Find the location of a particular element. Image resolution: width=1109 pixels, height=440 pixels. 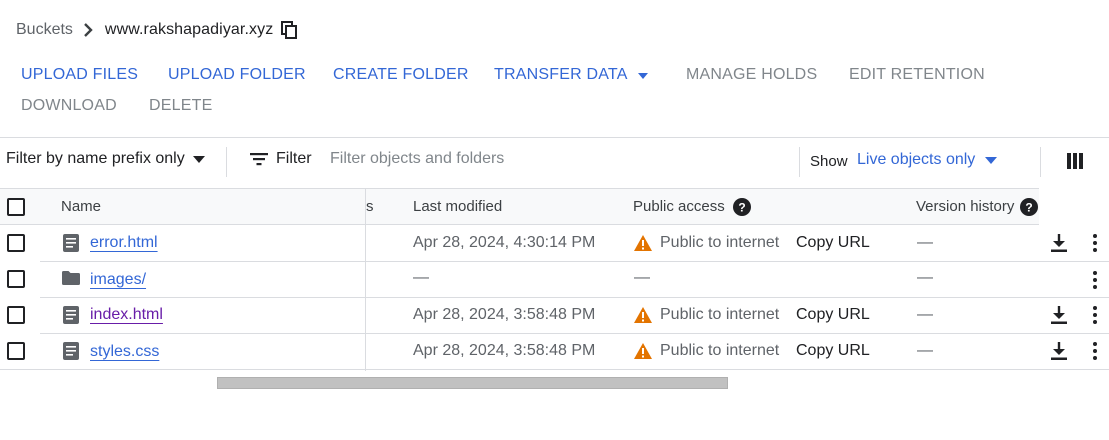

horizontal-scrollbar-thumb is located at coordinates (472, 383).